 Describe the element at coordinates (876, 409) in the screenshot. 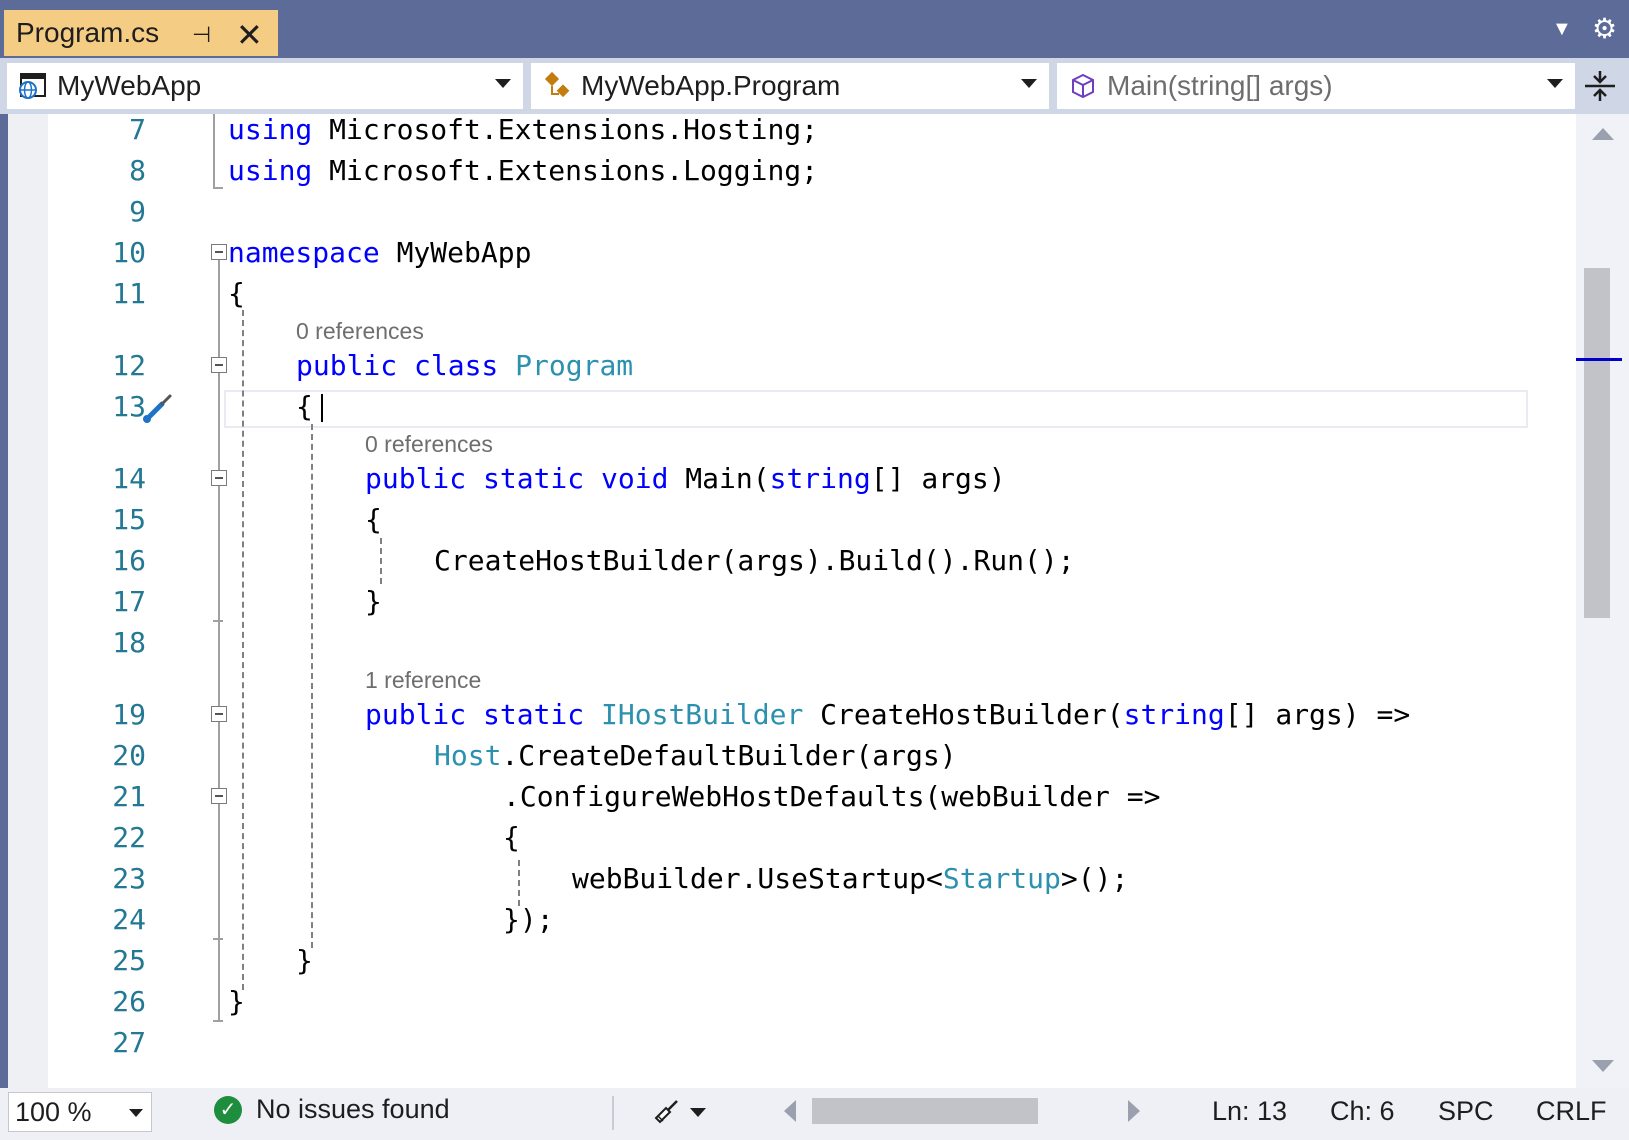

I see `current-line-highlight` at that location.